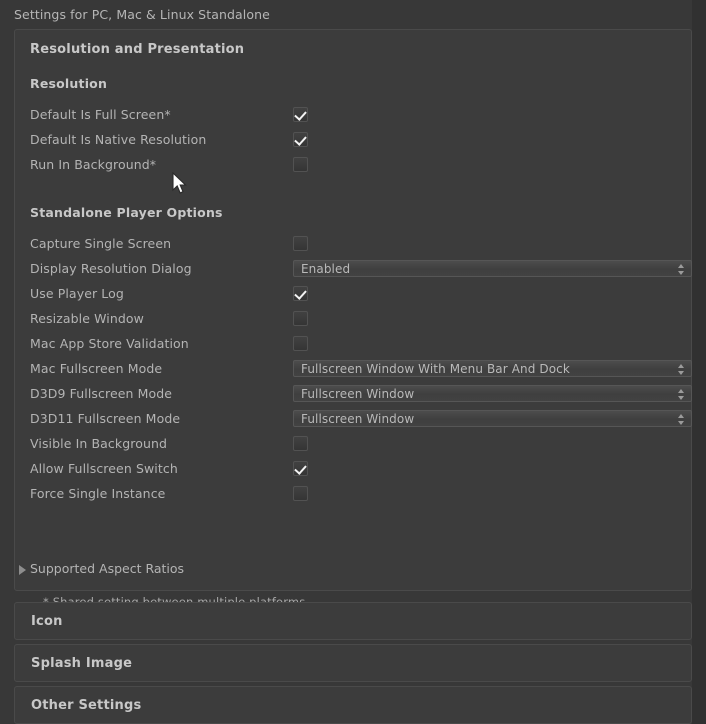 The image size is (706, 724). Describe the element at coordinates (361, 295) in the screenshot. I see `row-use-player-log: Use Player Log` at that location.